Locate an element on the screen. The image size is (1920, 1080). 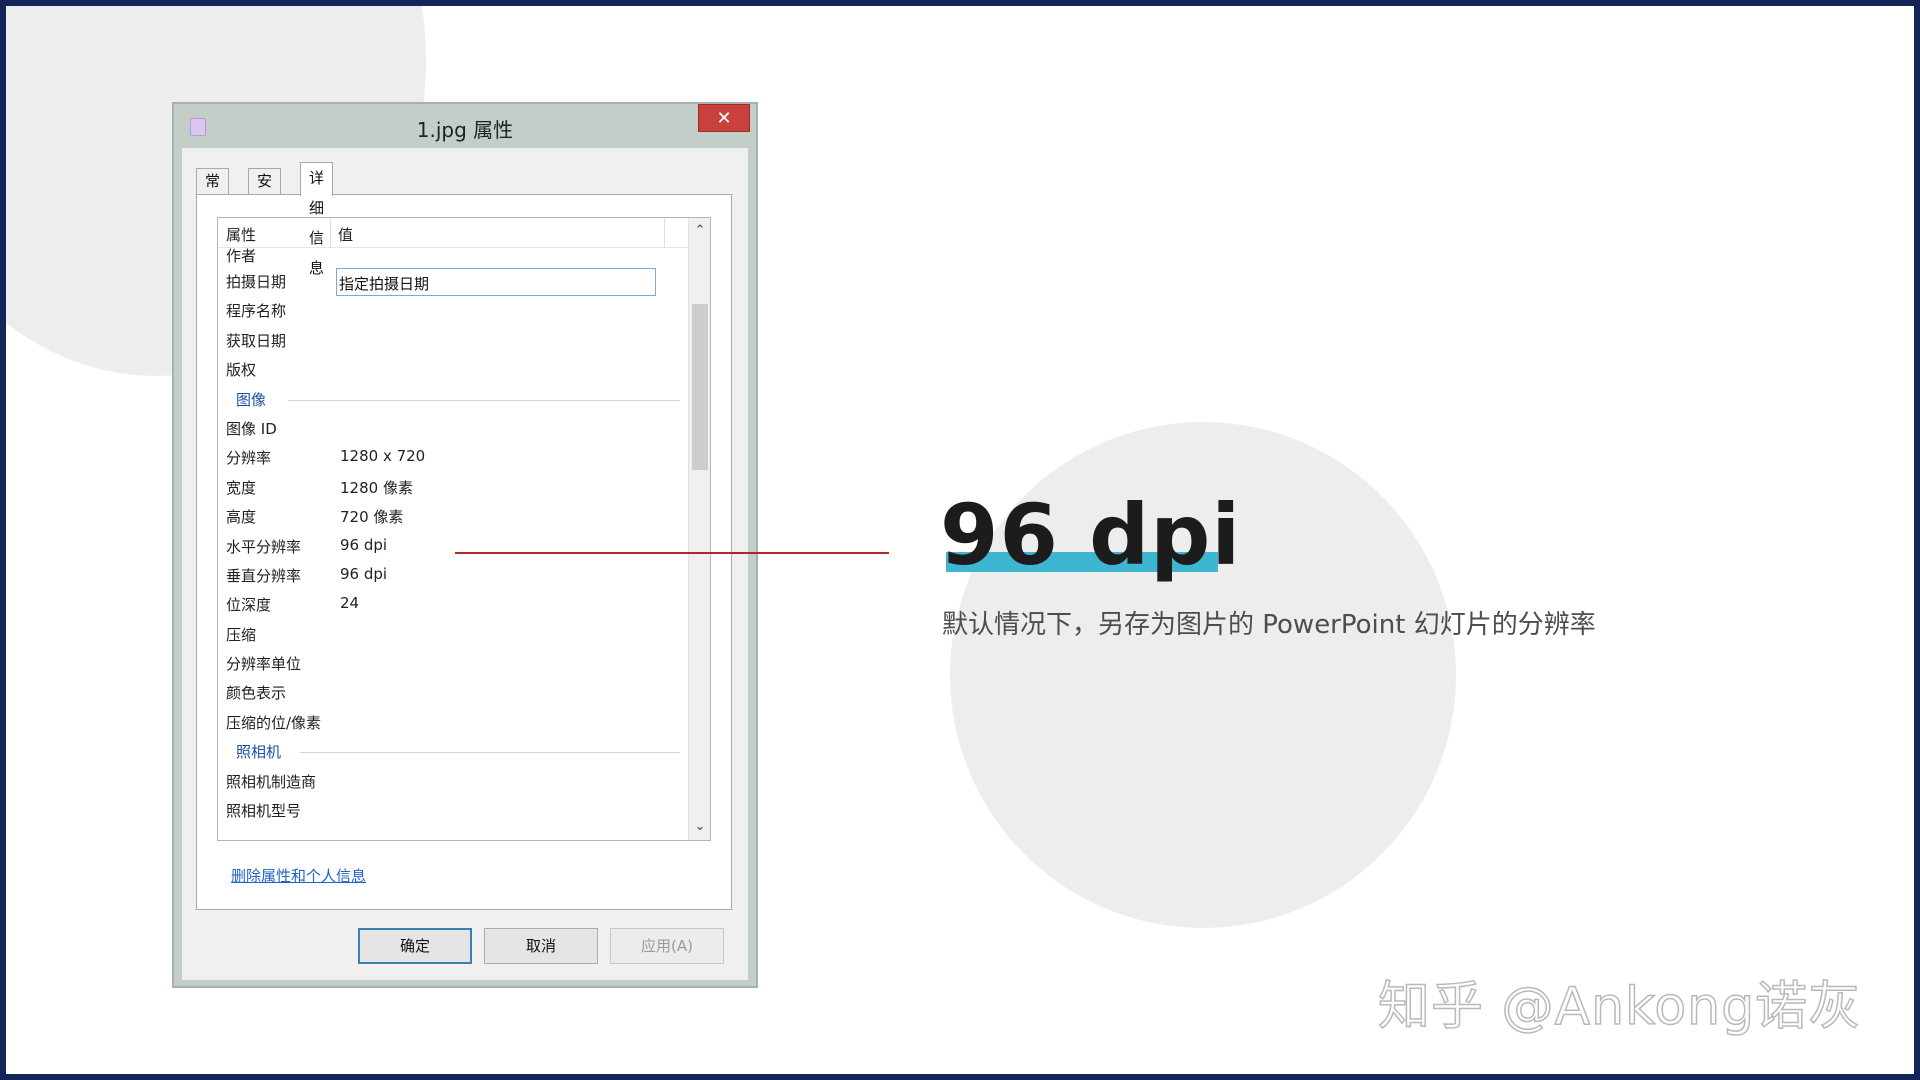
list-item: 分辨率单位 is located at coordinates (453, 663).